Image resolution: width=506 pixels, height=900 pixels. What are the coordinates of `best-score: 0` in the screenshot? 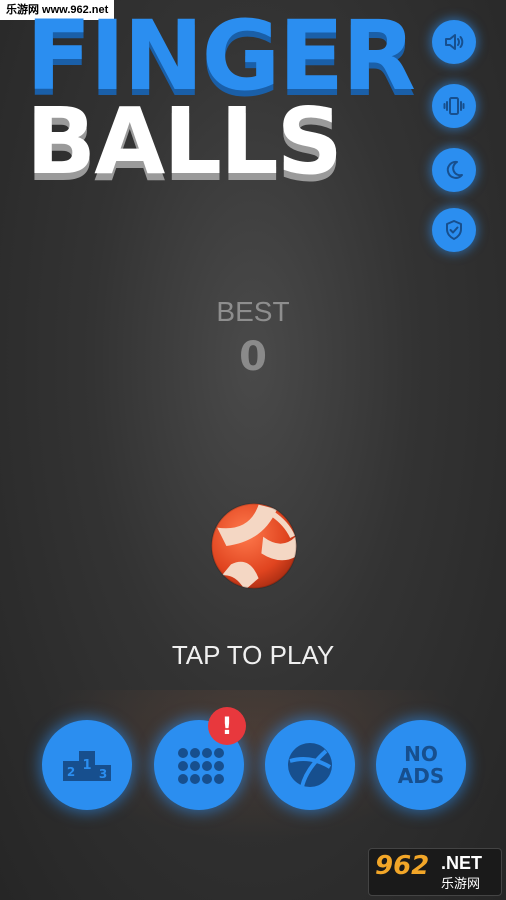 It's located at (253, 357).